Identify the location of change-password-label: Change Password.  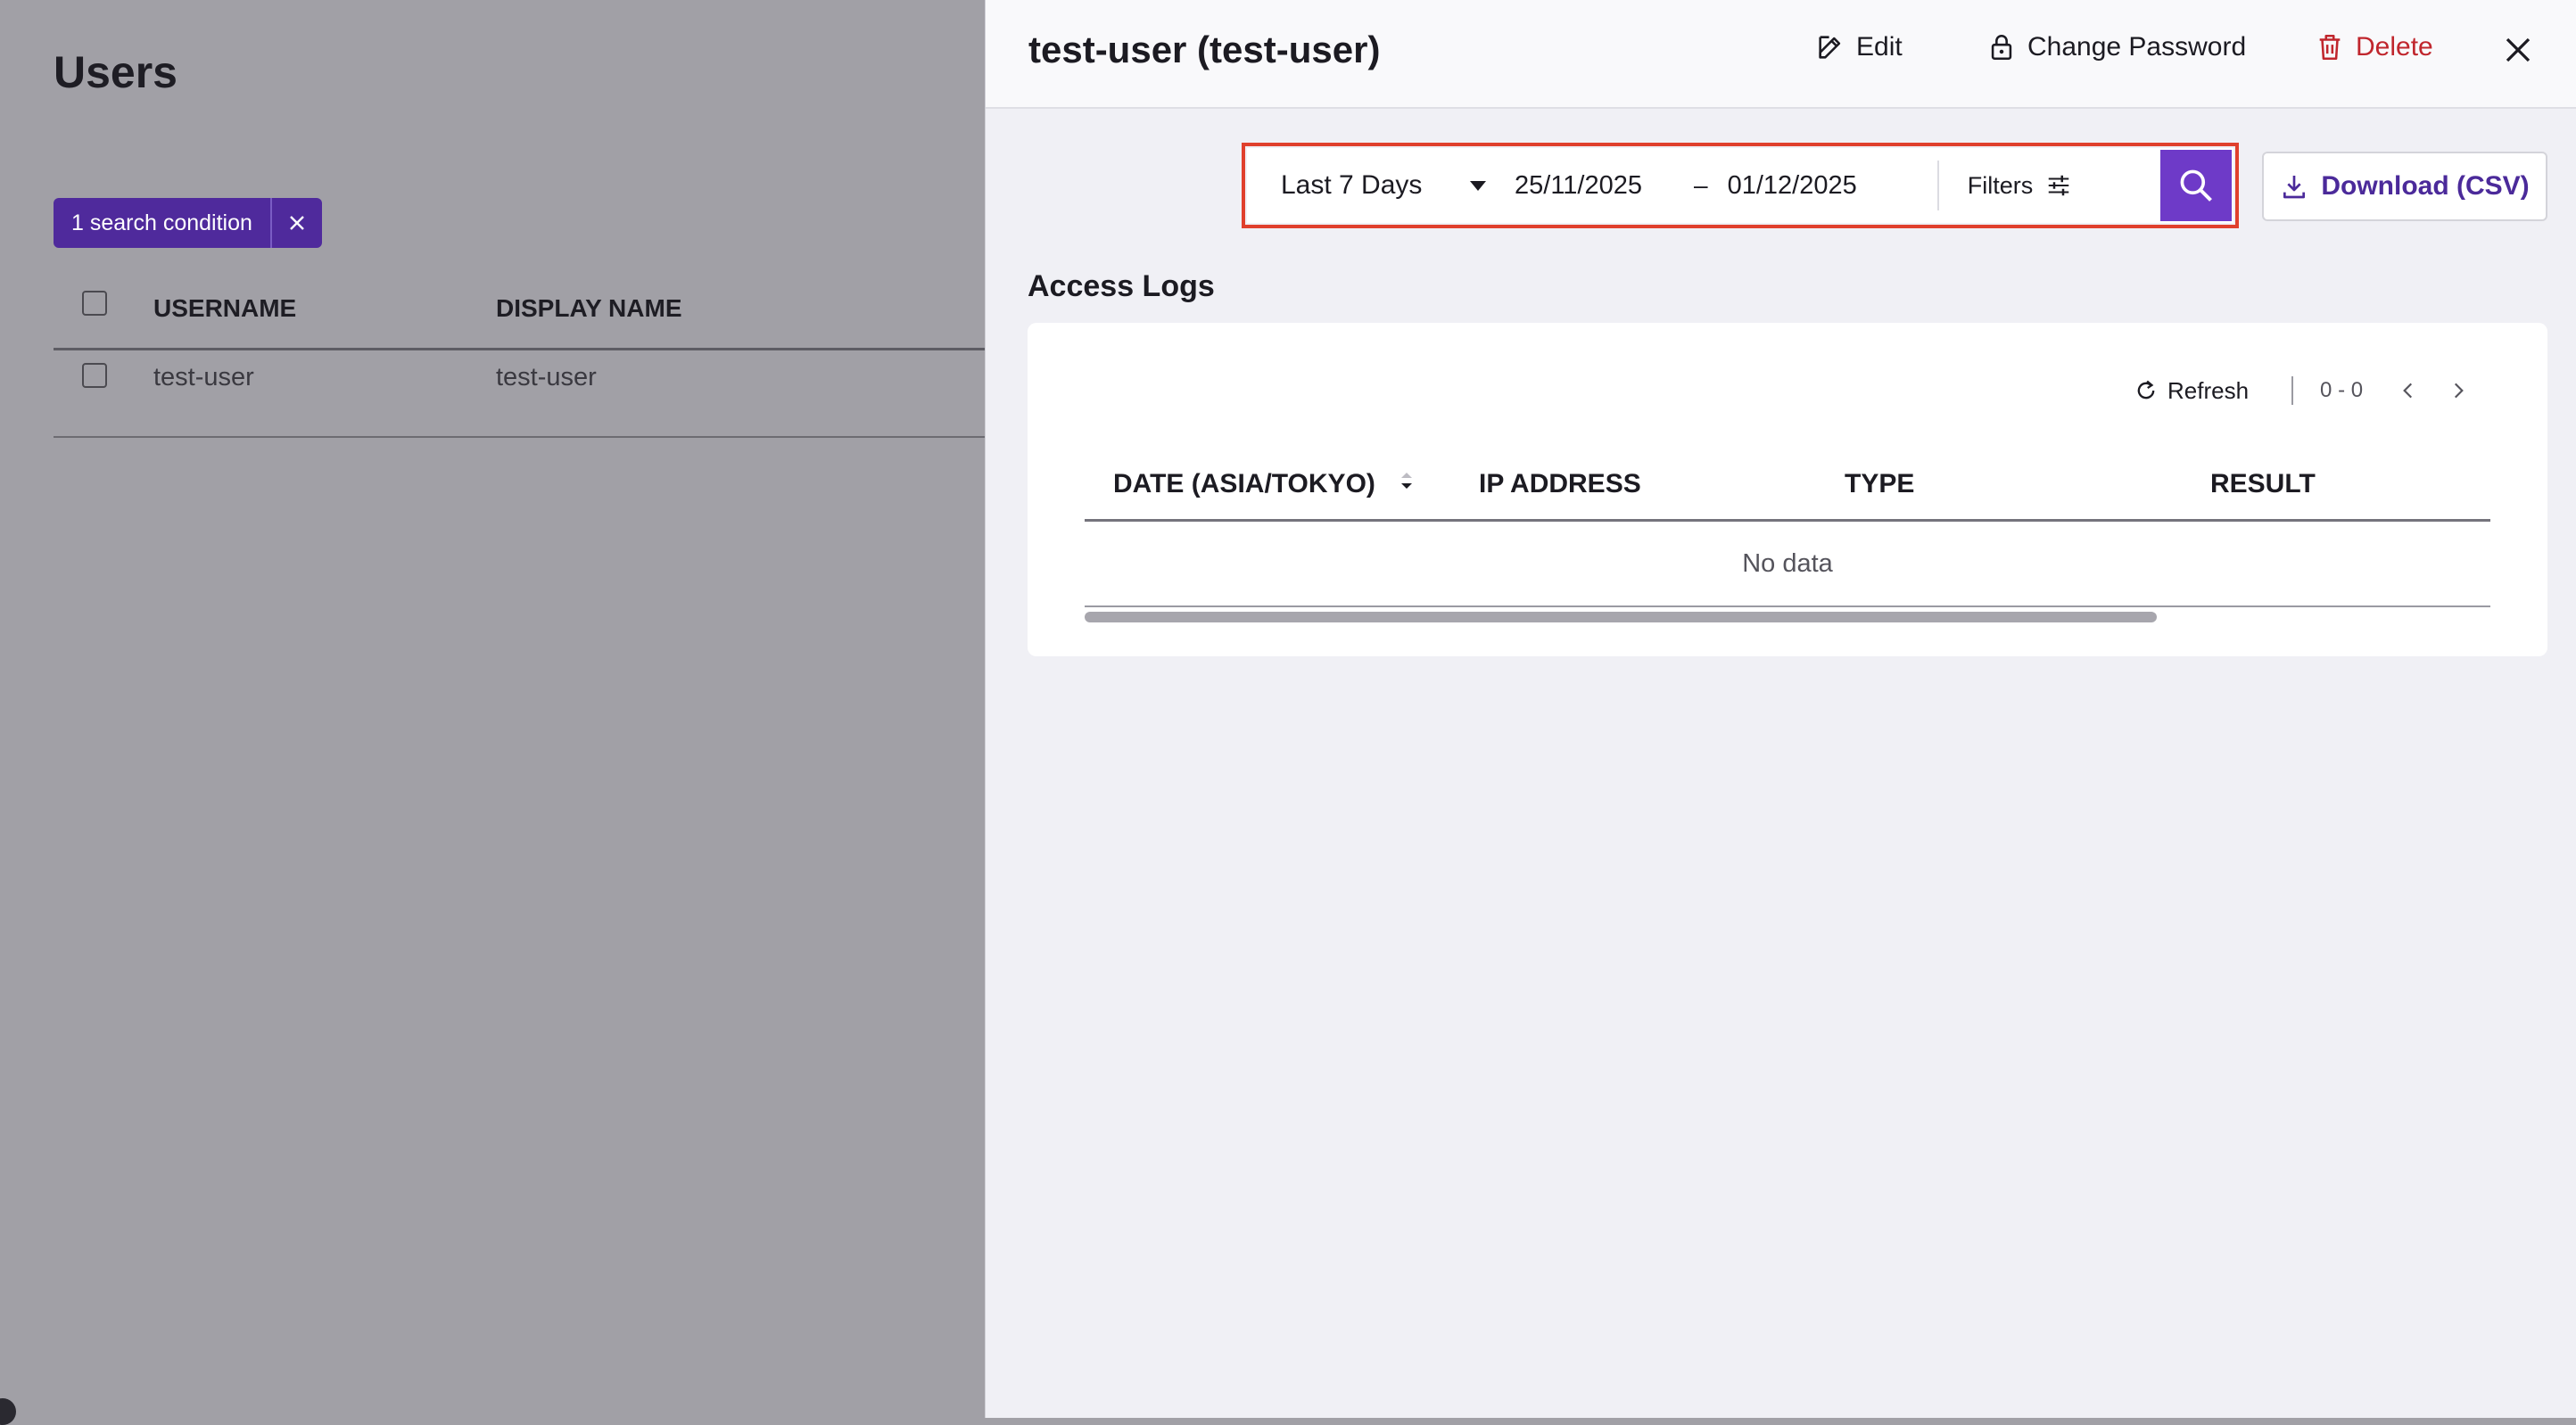
(2137, 47).